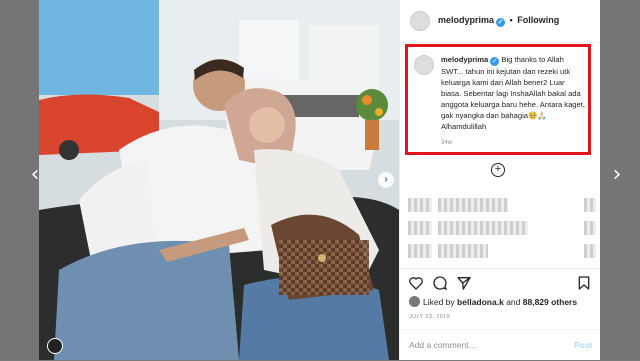 This screenshot has height=361, width=640. What do you see at coordinates (414, 301) in the screenshot?
I see `liker-avatar` at bounding box center [414, 301].